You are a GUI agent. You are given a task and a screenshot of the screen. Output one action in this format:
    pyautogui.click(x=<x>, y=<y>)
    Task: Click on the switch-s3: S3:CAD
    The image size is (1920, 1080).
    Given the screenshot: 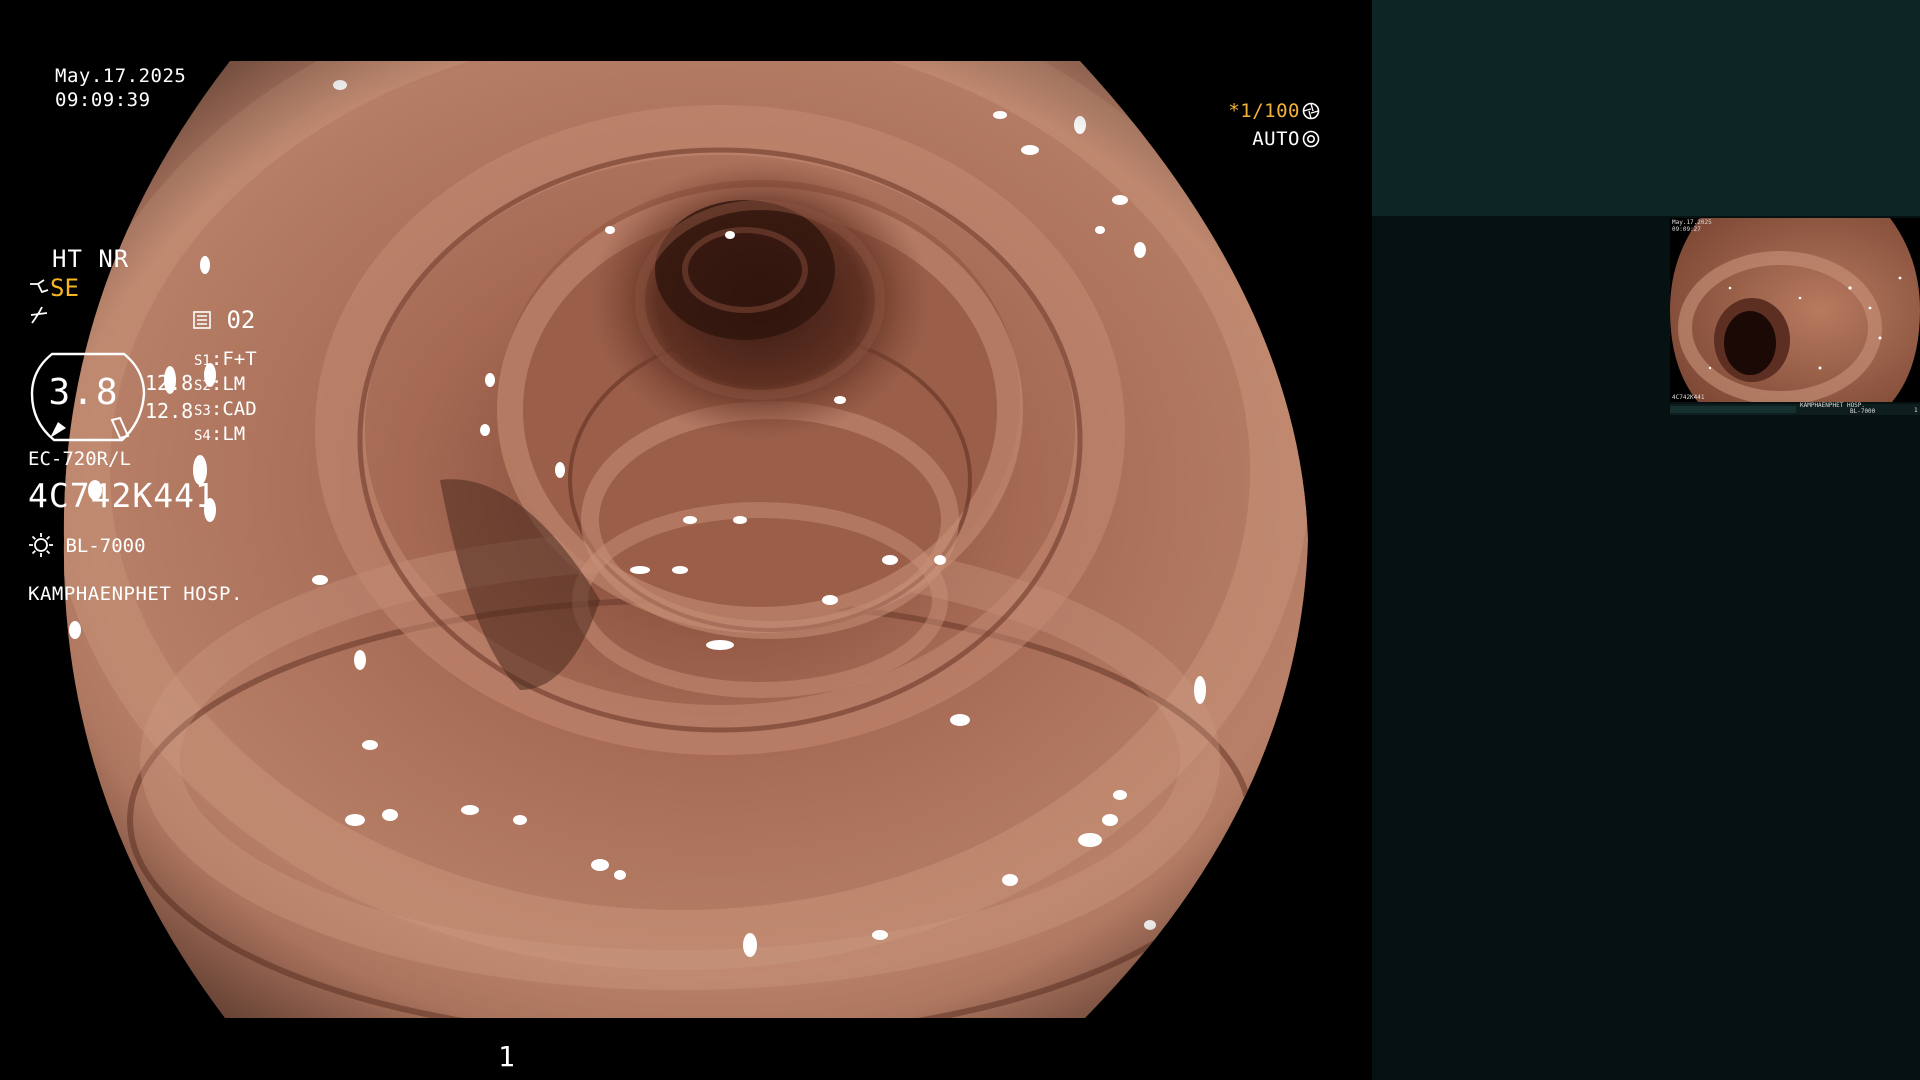 What is the action you would take?
    pyautogui.click(x=225, y=409)
    